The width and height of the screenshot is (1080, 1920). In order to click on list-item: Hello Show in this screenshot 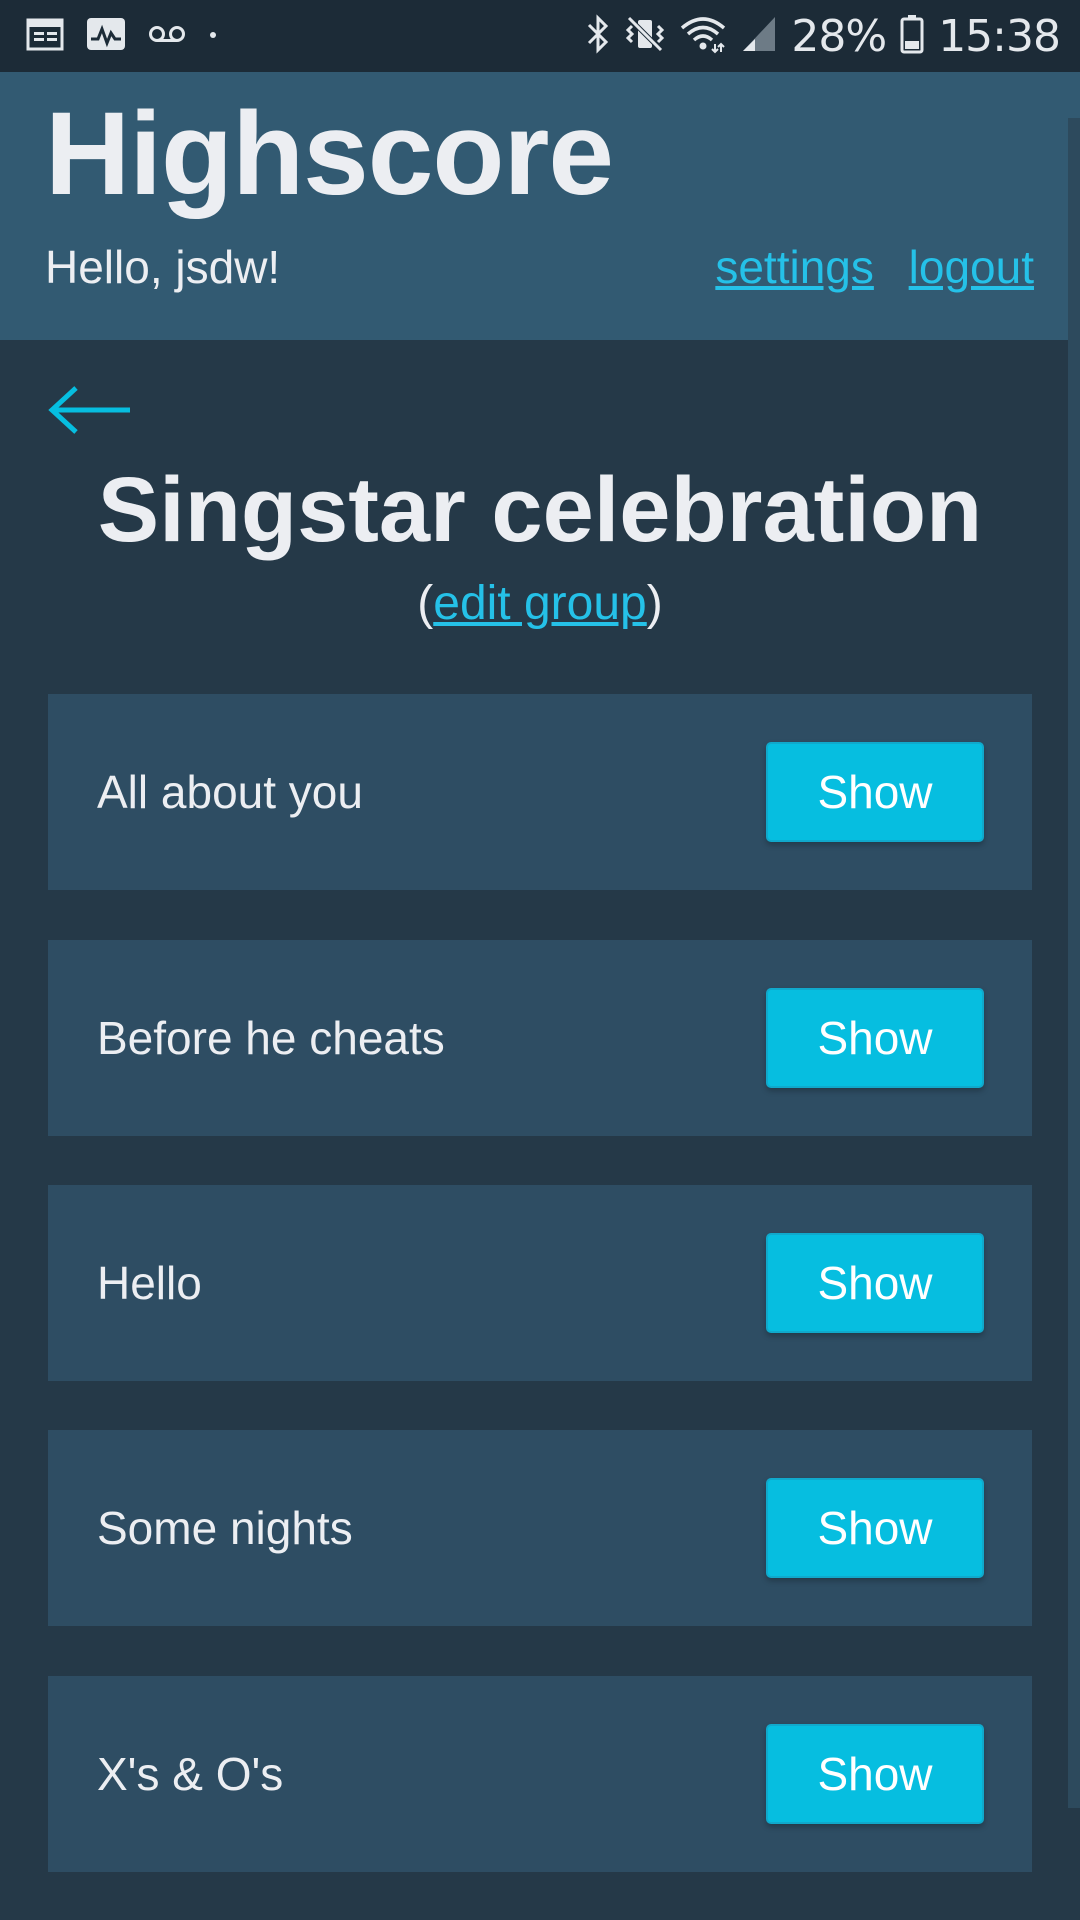, I will do `click(540, 1283)`.